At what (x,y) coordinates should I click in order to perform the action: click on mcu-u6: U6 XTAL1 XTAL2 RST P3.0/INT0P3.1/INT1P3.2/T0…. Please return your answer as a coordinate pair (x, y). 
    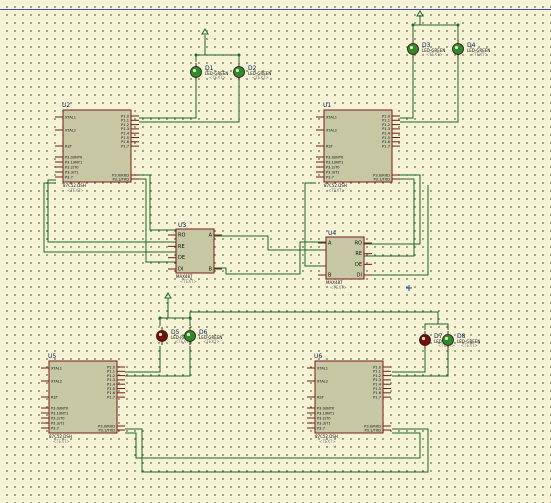
    Looking at the image, I should click on (349, 398).